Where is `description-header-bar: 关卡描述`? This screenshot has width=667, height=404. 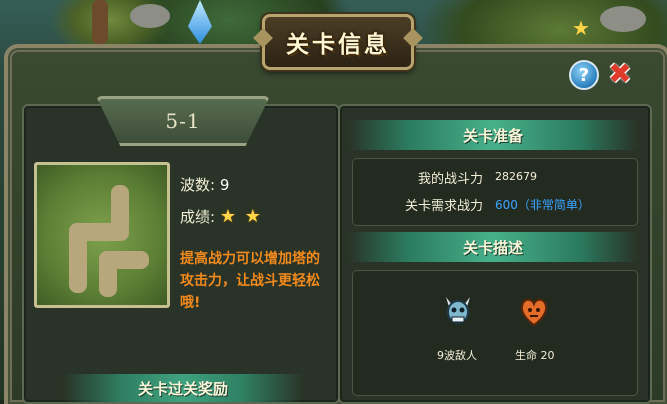 description-header-bar: 关卡描述 is located at coordinates (493, 247).